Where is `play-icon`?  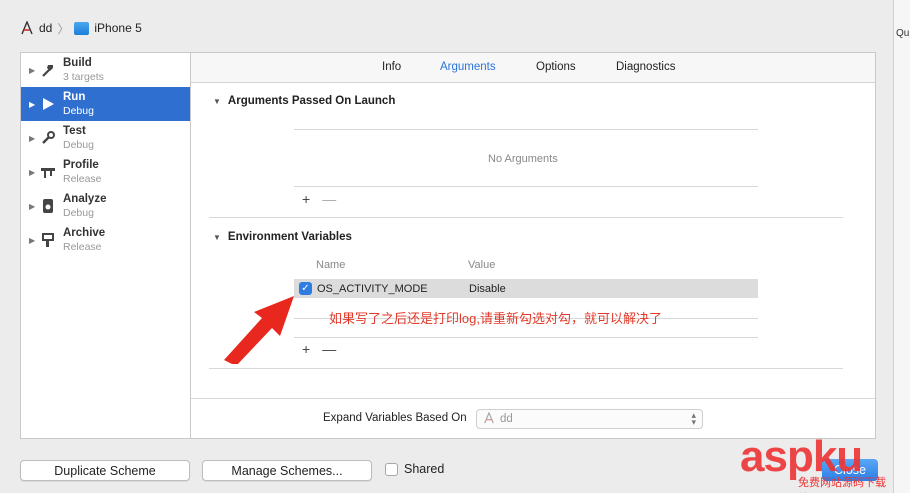
play-icon is located at coordinates (48, 104).